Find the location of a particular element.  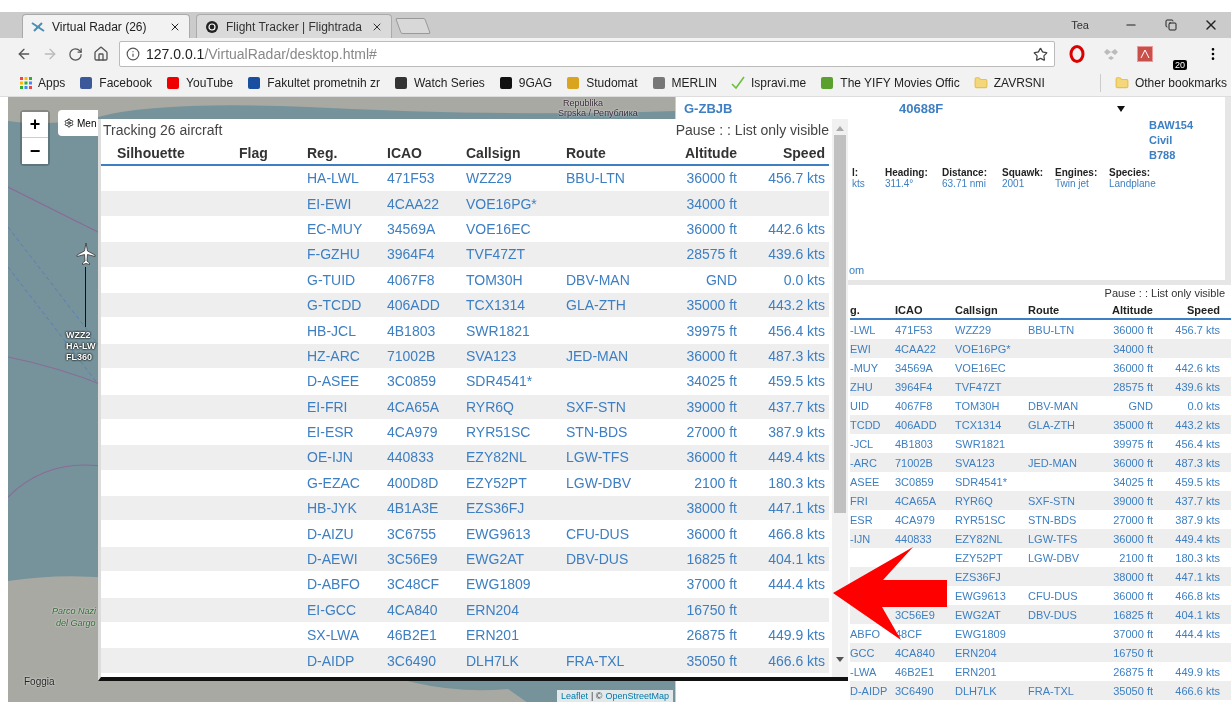

link-text: om is located at coordinates (1037, 270).